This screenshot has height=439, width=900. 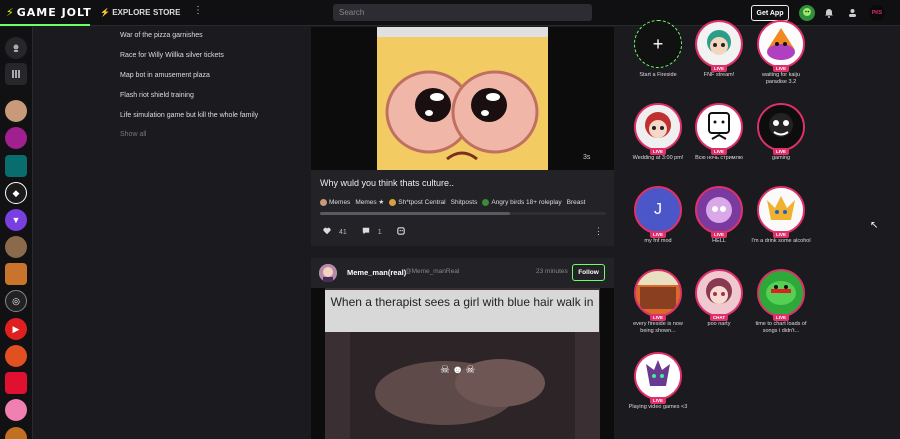 I want to click on tag-label: Memes, so click(x=340, y=202).